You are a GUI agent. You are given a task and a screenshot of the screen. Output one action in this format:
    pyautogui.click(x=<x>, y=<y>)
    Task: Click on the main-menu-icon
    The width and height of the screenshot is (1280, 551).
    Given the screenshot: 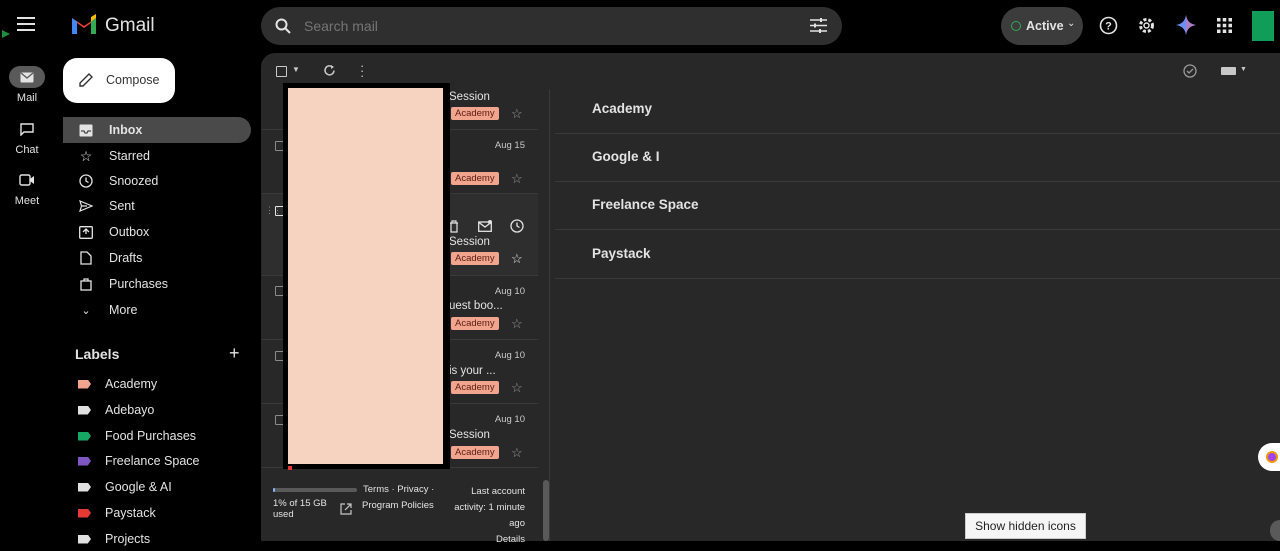 What is the action you would take?
    pyautogui.click(x=26, y=24)
    